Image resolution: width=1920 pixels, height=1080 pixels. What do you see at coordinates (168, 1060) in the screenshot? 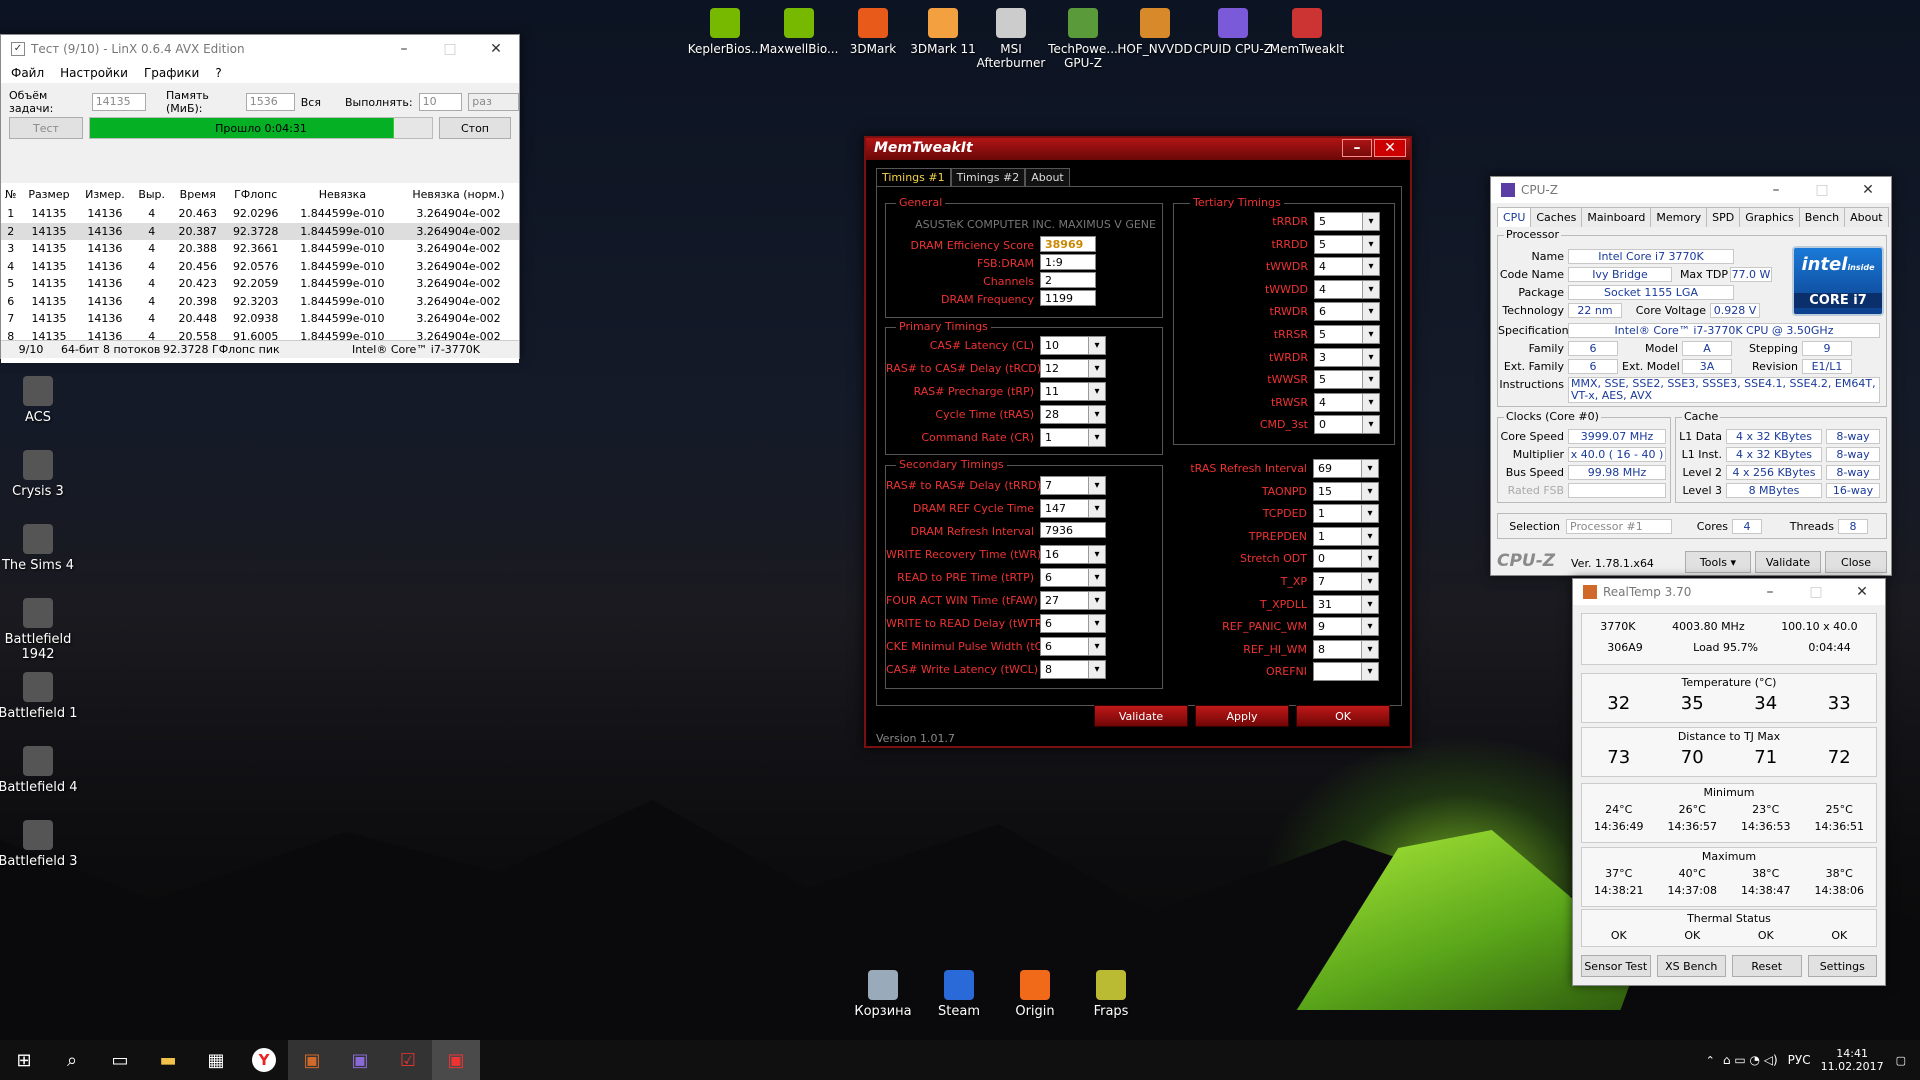
I see `file-explorer-icon: ▬` at bounding box center [168, 1060].